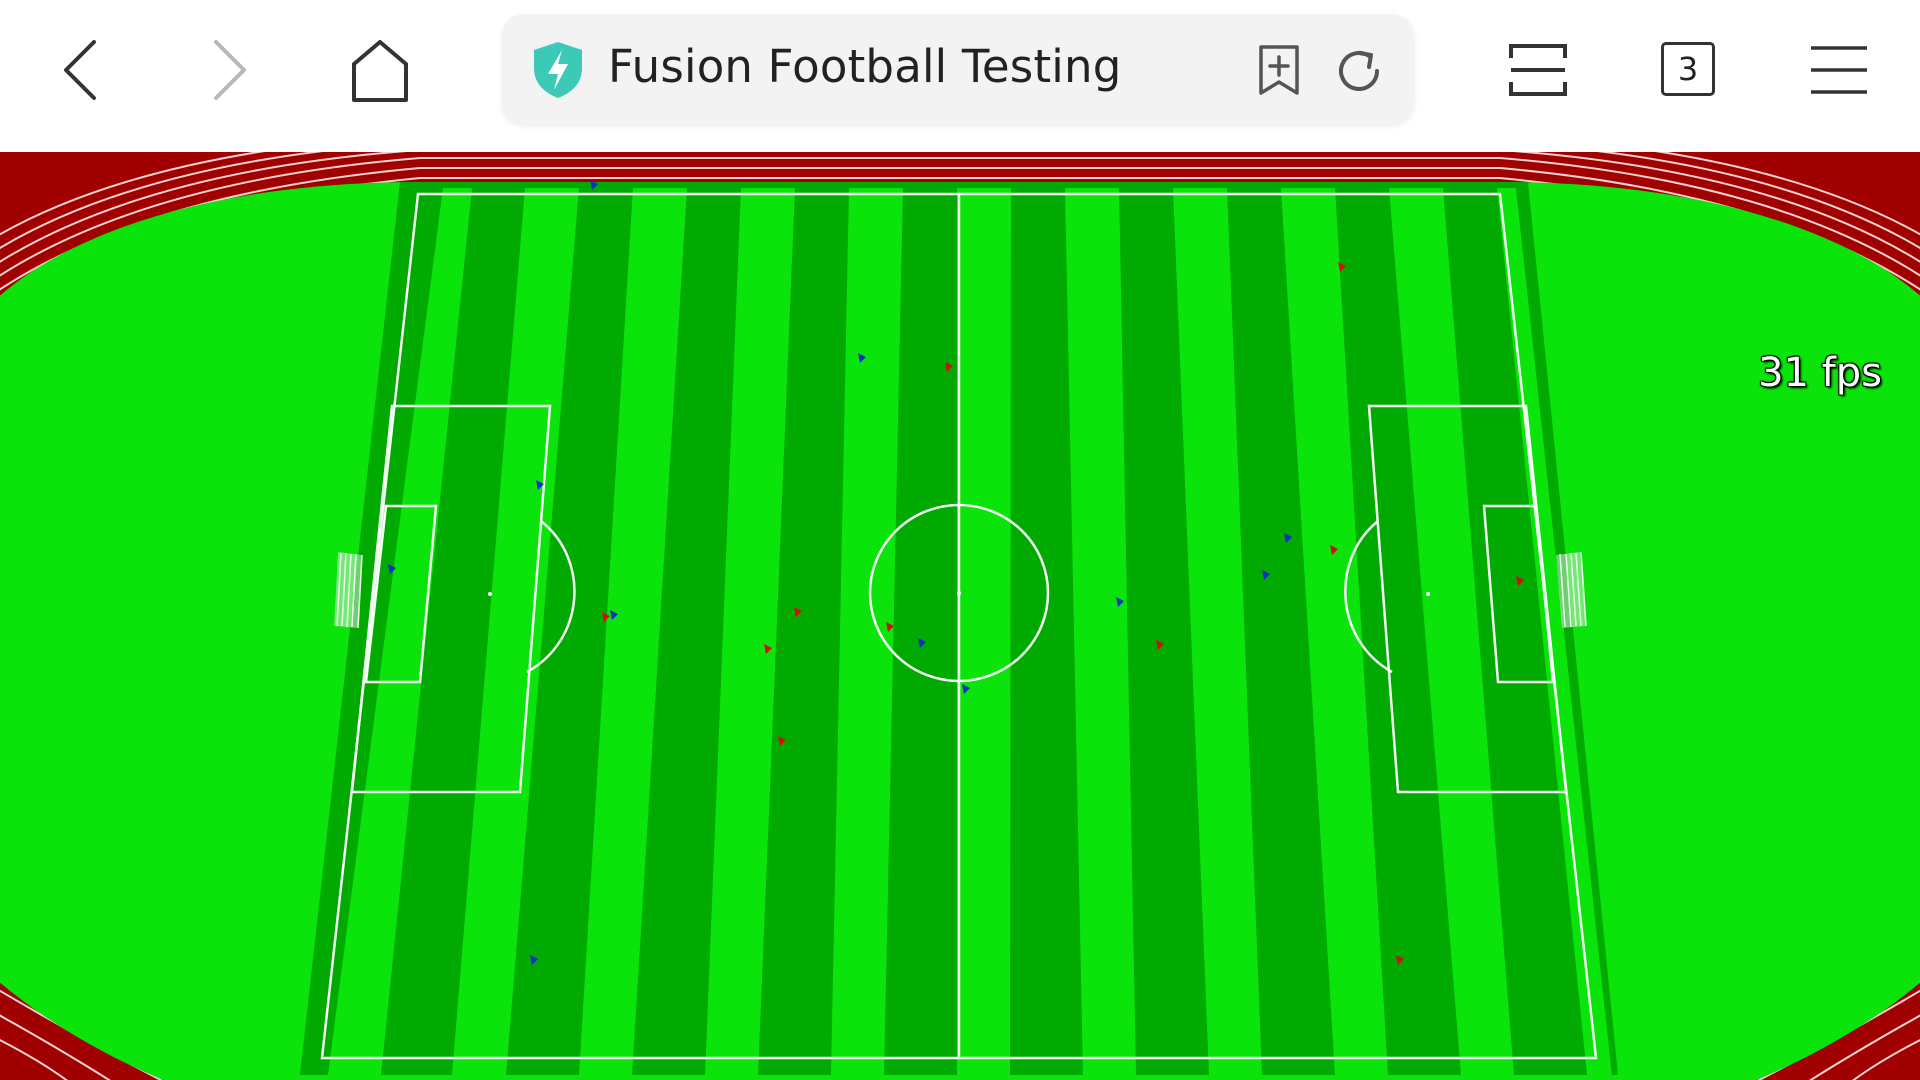  What do you see at coordinates (1820, 373) in the screenshot?
I see `fps-counter: 31 fps` at bounding box center [1820, 373].